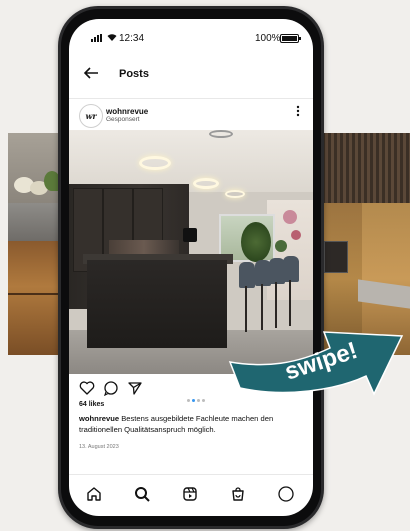 The image size is (410, 531). Describe the element at coordinates (99, 418) in the screenshot. I see `caption-author: wohnrevue` at that location.